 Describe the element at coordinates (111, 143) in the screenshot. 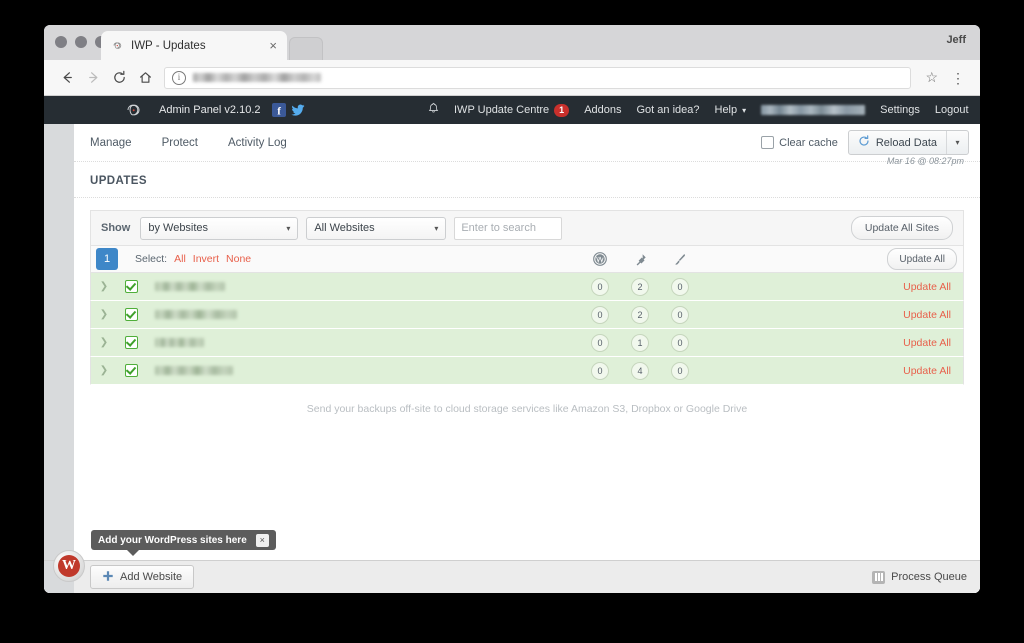

I see `subnav-item-manage: Manage` at that location.